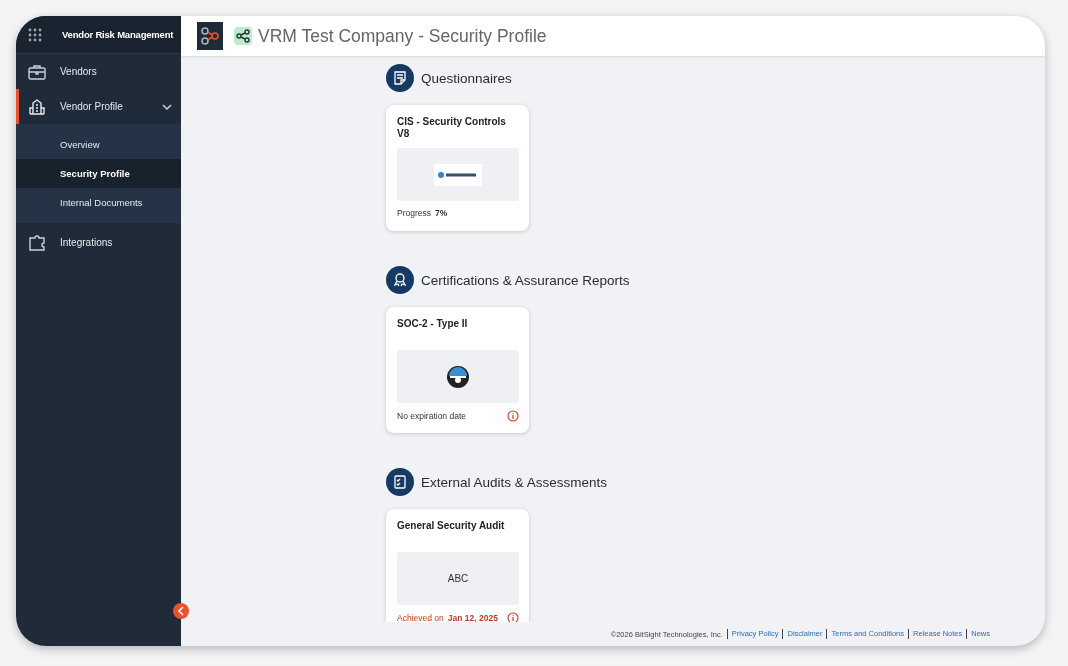  I want to click on status-text: No expiration date, so click(431, 416).